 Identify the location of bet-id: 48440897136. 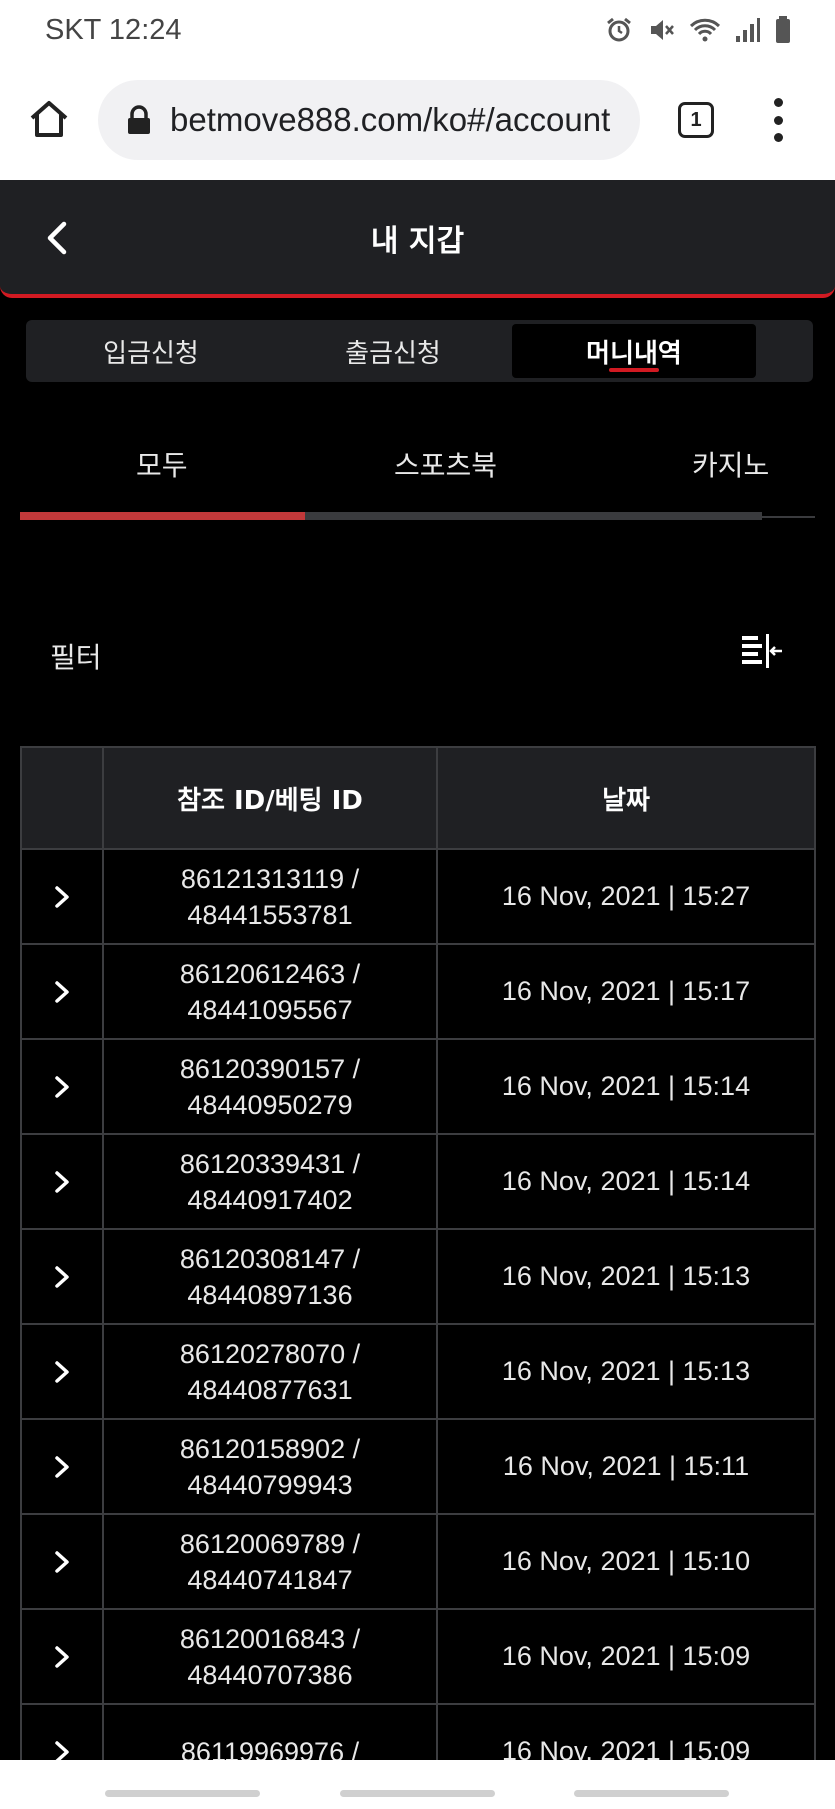
(270, 1294).